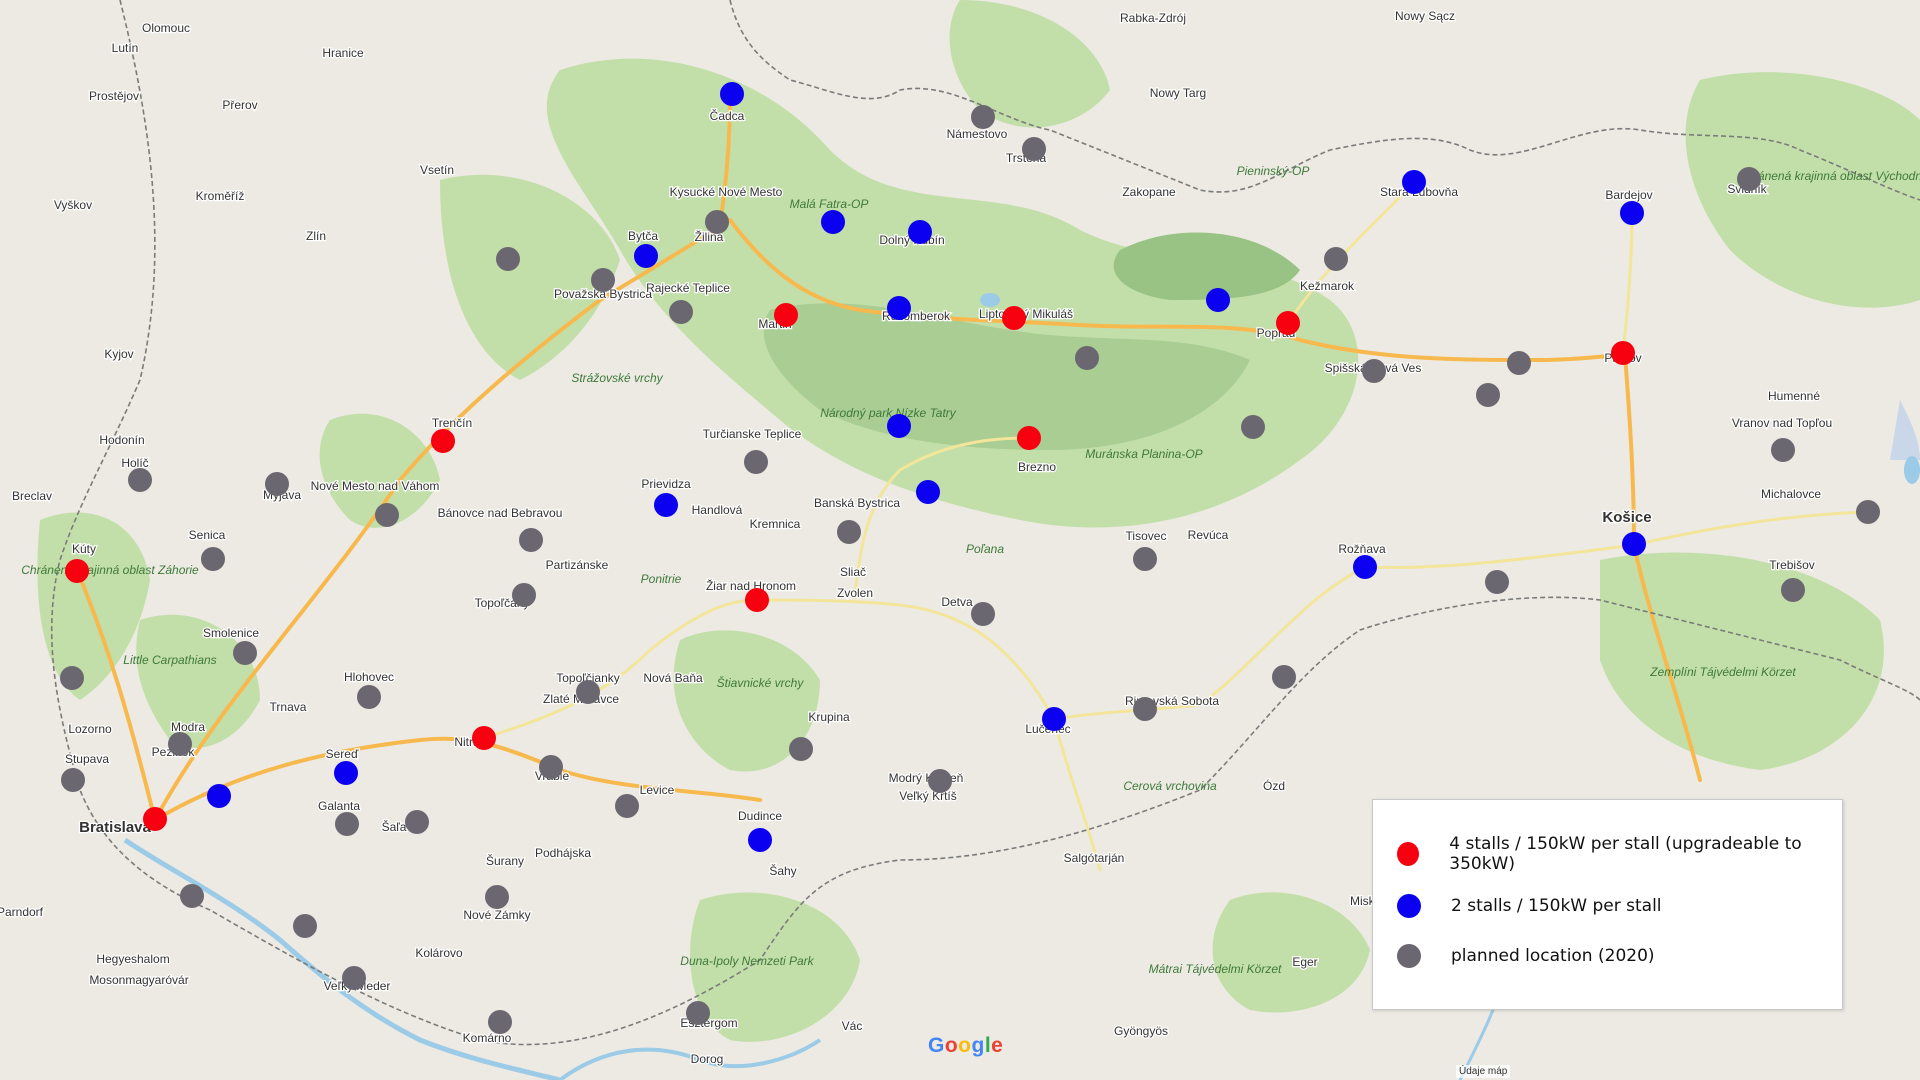 This screenshot has height=1080, width=1920. I want to click on region-label: Duna-Ipoly Nemzeti Park, so click(747, 961).